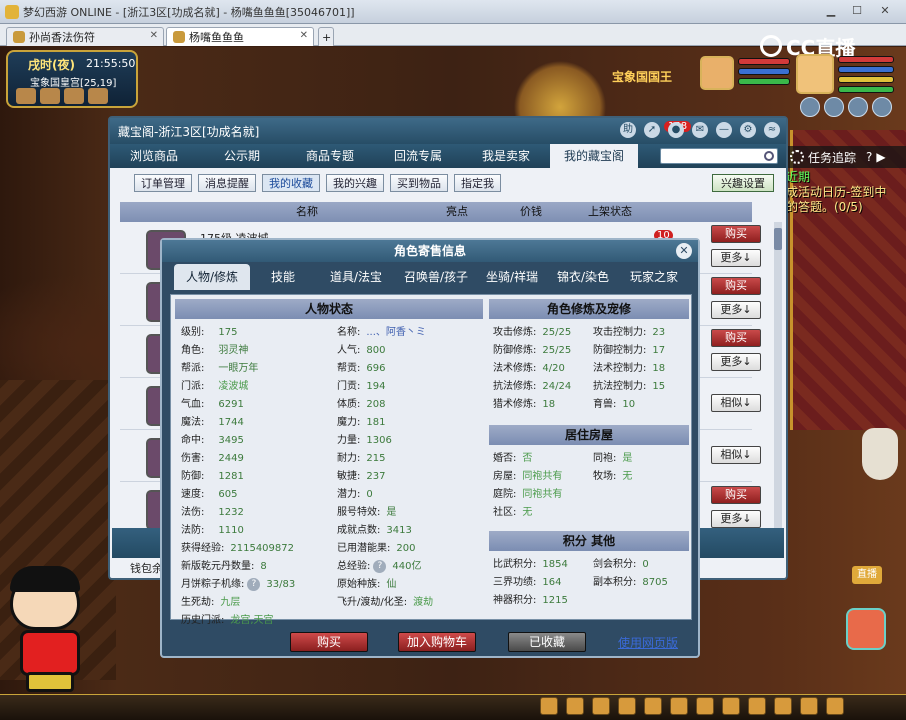 Image resolution: width=906 pixels, height=720 pixels. Describe the element at coordinates (437, 642) in the screenshot. I see `add-cart-button: 加入购物车` at that location.